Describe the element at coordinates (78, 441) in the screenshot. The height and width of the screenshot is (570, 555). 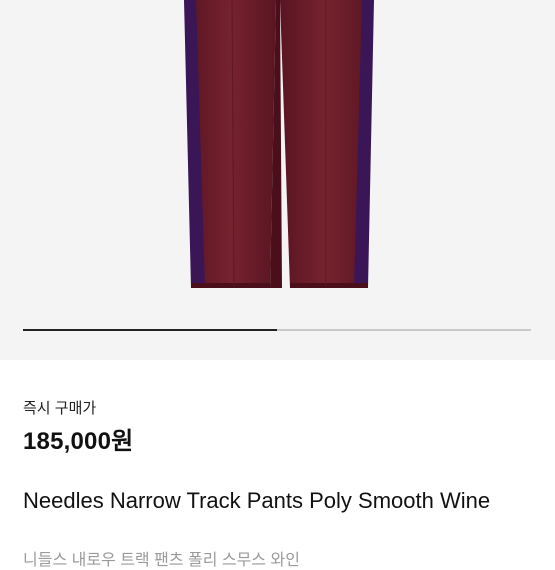
I see `instant-buy-price: 185,000원` at that location.